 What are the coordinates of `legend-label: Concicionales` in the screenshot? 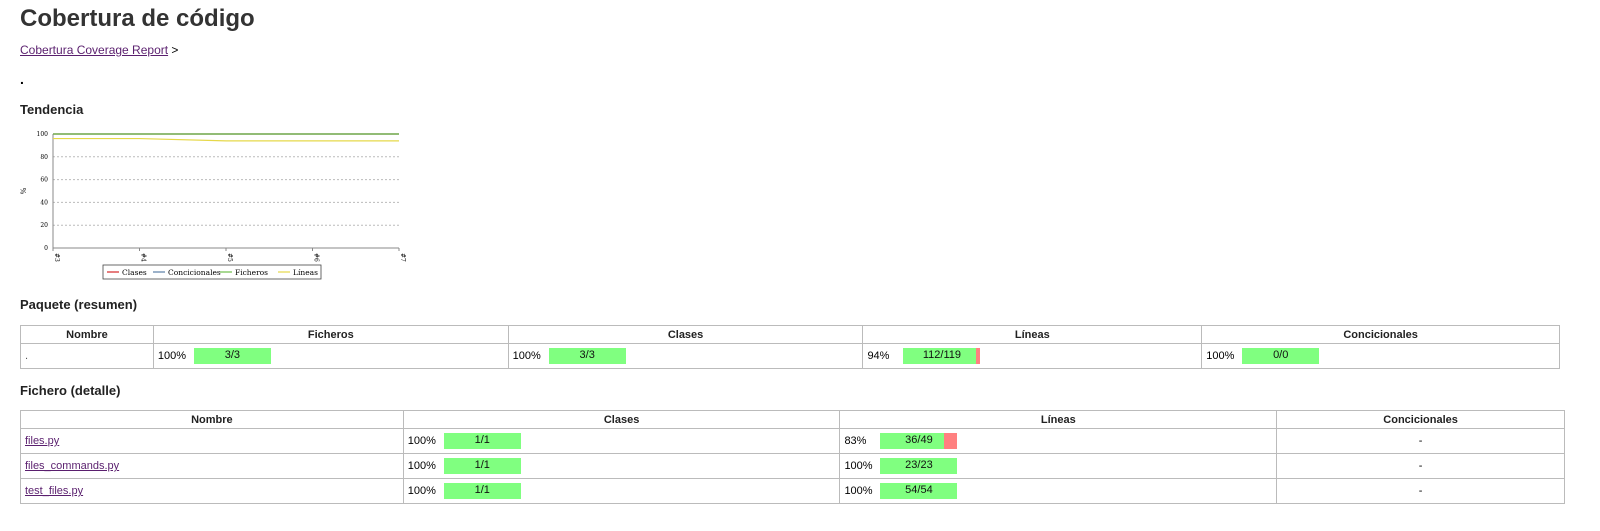 It's located at (194, 272).